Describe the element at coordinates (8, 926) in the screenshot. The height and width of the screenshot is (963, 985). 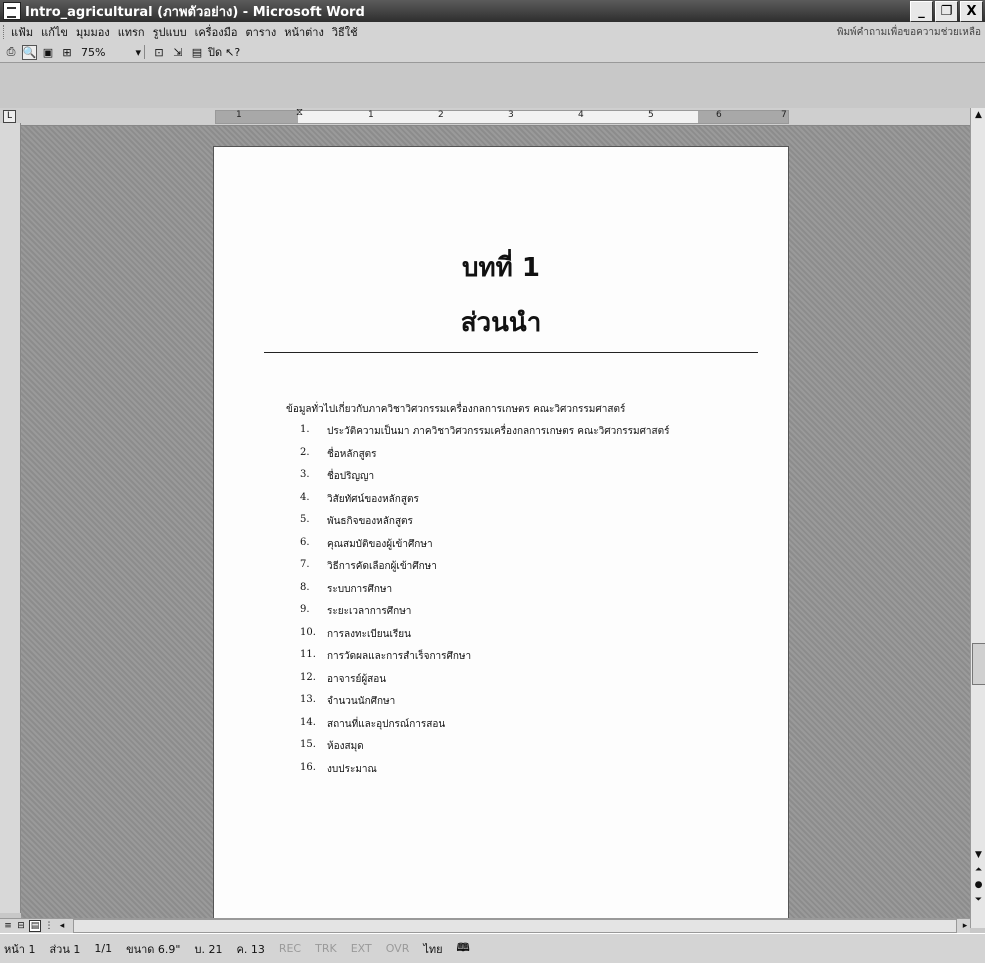
I see `normal-view-icon: ≡` at that location.